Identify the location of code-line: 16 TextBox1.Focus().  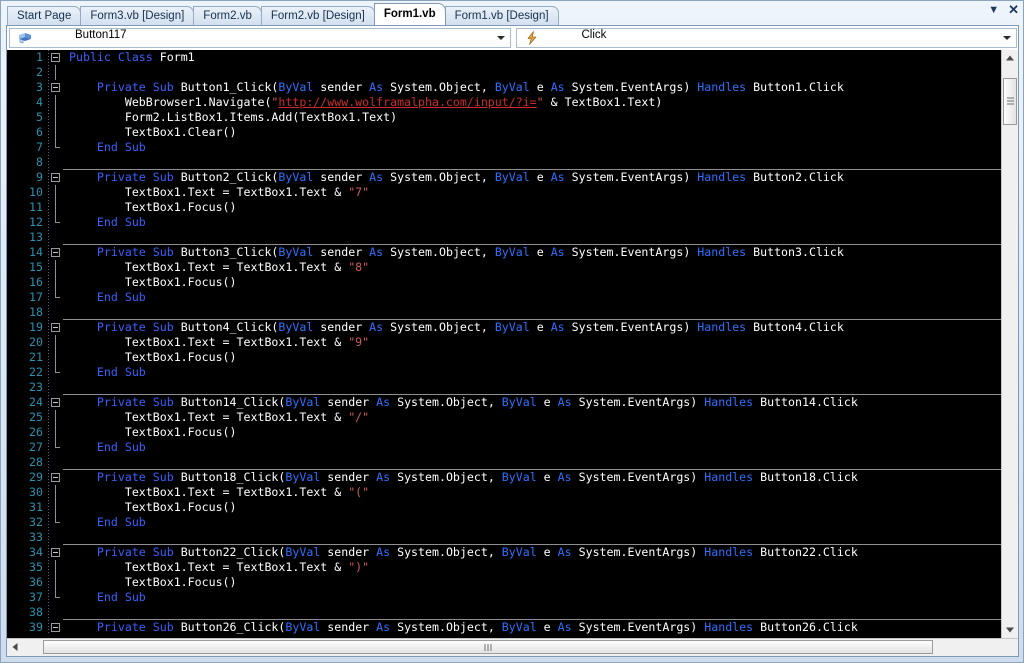
(504, 282).